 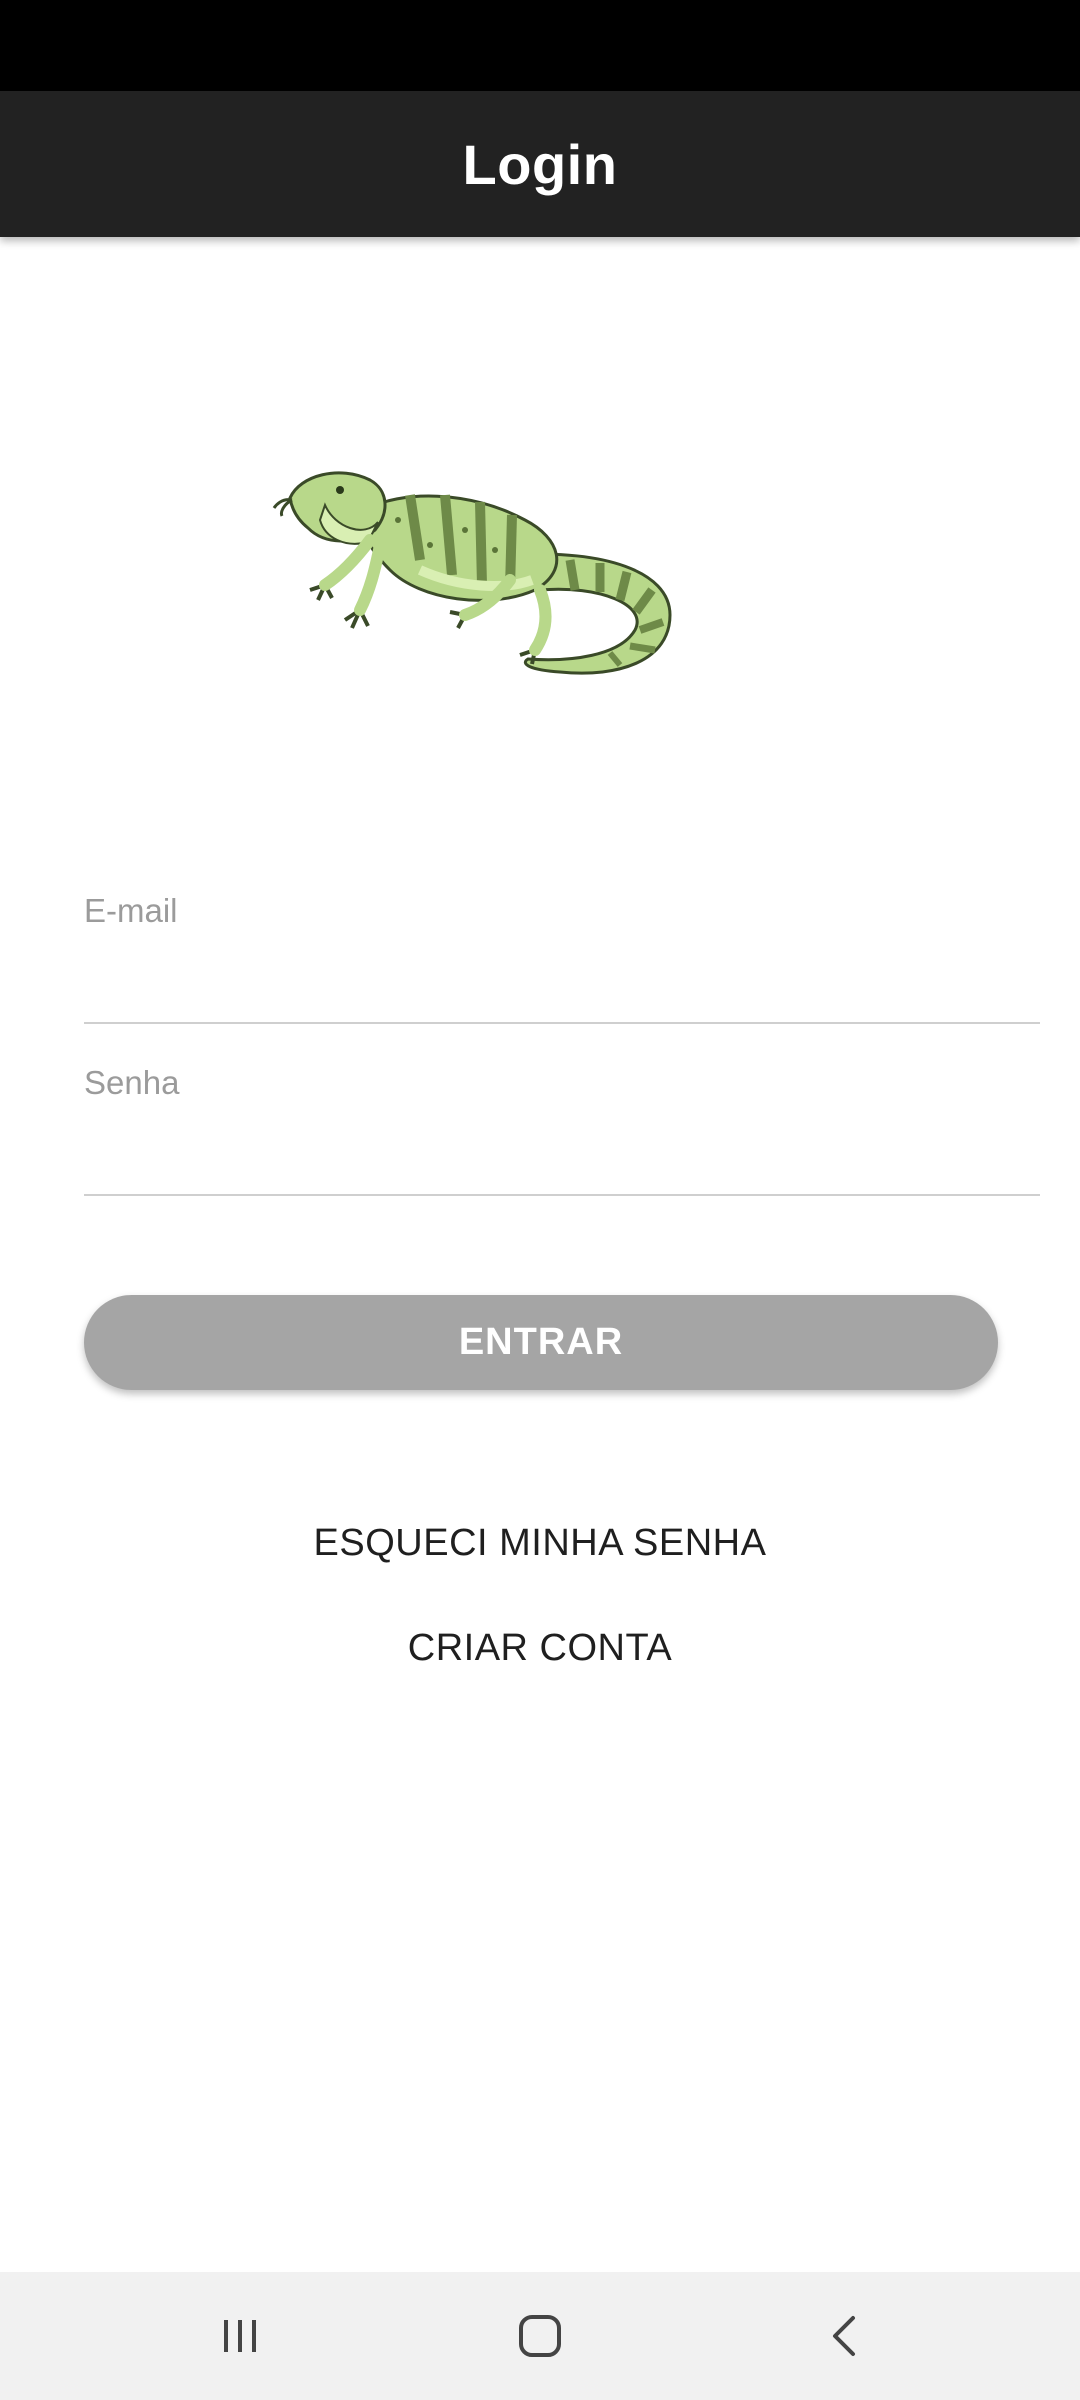 What do you see at coordinates (540, 1543) in the screenshot?
I see `forgot-password-button: ESQUECI MINHA SENHA` at bounding box center [540, 1543].